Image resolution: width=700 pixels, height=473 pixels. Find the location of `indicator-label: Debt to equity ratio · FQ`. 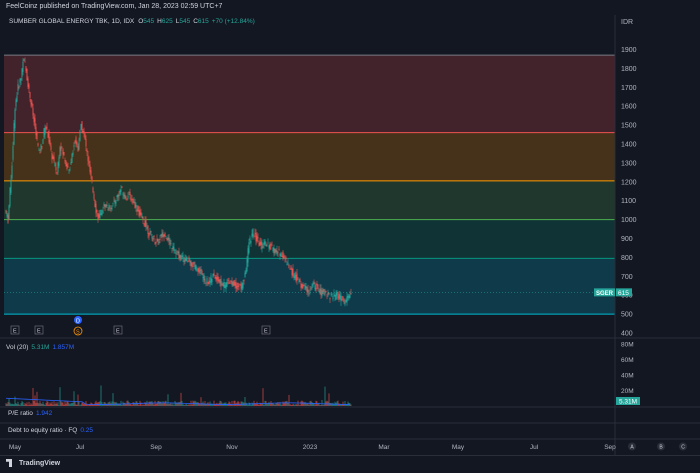

indicator-label: Debt to equity ratio · FQ is located at coordinates (42, 430).